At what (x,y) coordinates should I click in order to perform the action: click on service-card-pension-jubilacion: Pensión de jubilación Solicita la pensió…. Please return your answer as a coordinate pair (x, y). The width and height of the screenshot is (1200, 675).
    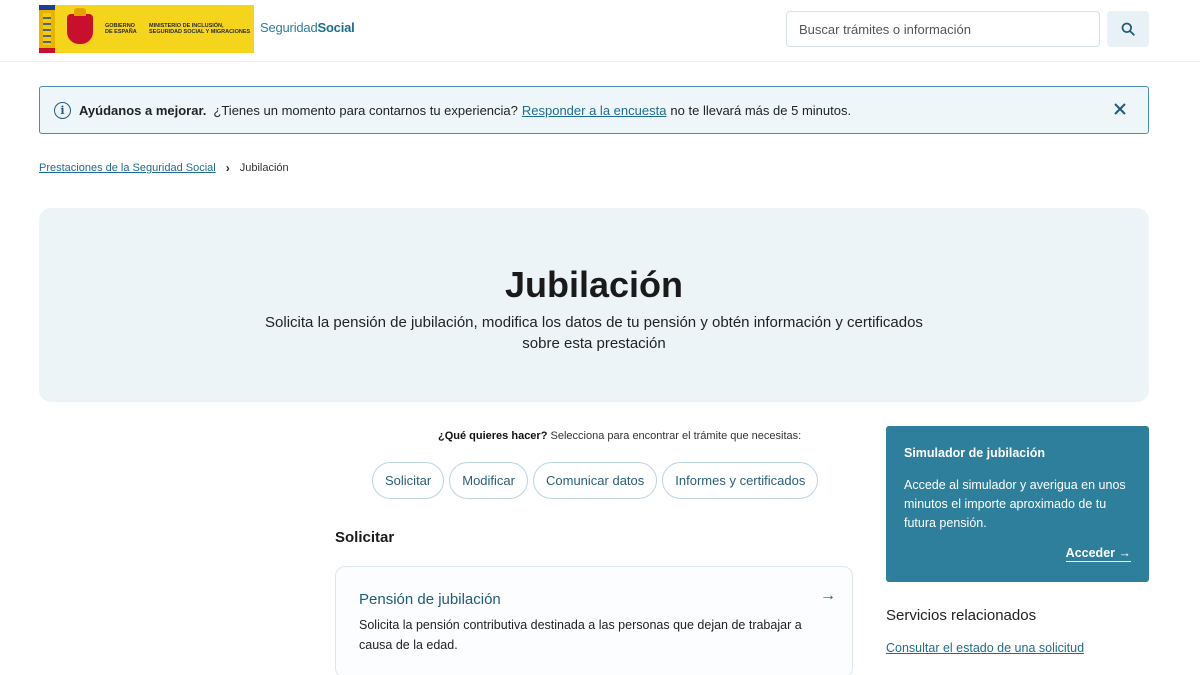
    Looking at the image, I should click on (594, 620).